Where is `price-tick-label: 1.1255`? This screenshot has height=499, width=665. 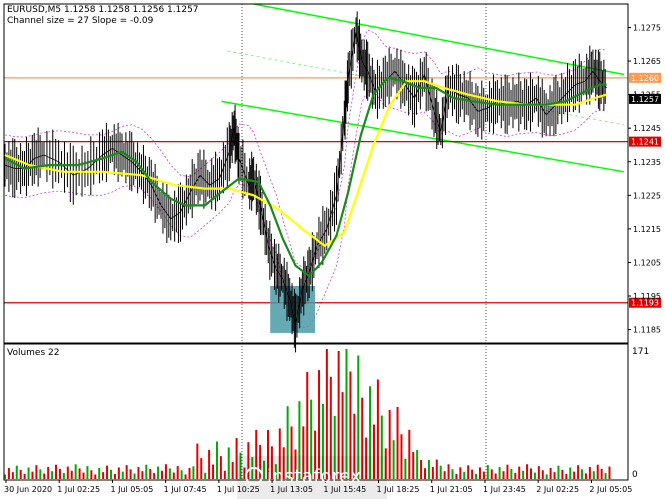 price-tick-label: 1.1255 is located at coordinates (647, 95).